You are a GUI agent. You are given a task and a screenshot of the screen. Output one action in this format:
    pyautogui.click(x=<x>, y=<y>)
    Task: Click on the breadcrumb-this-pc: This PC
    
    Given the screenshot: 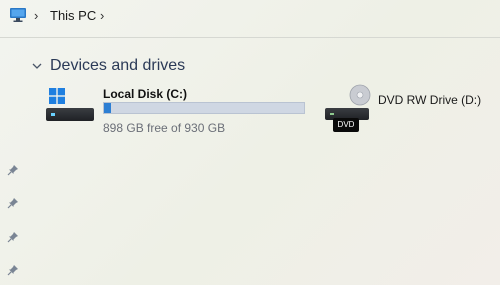 What is the action you would take?
    pyautogui.click(x=73, y=15)
    